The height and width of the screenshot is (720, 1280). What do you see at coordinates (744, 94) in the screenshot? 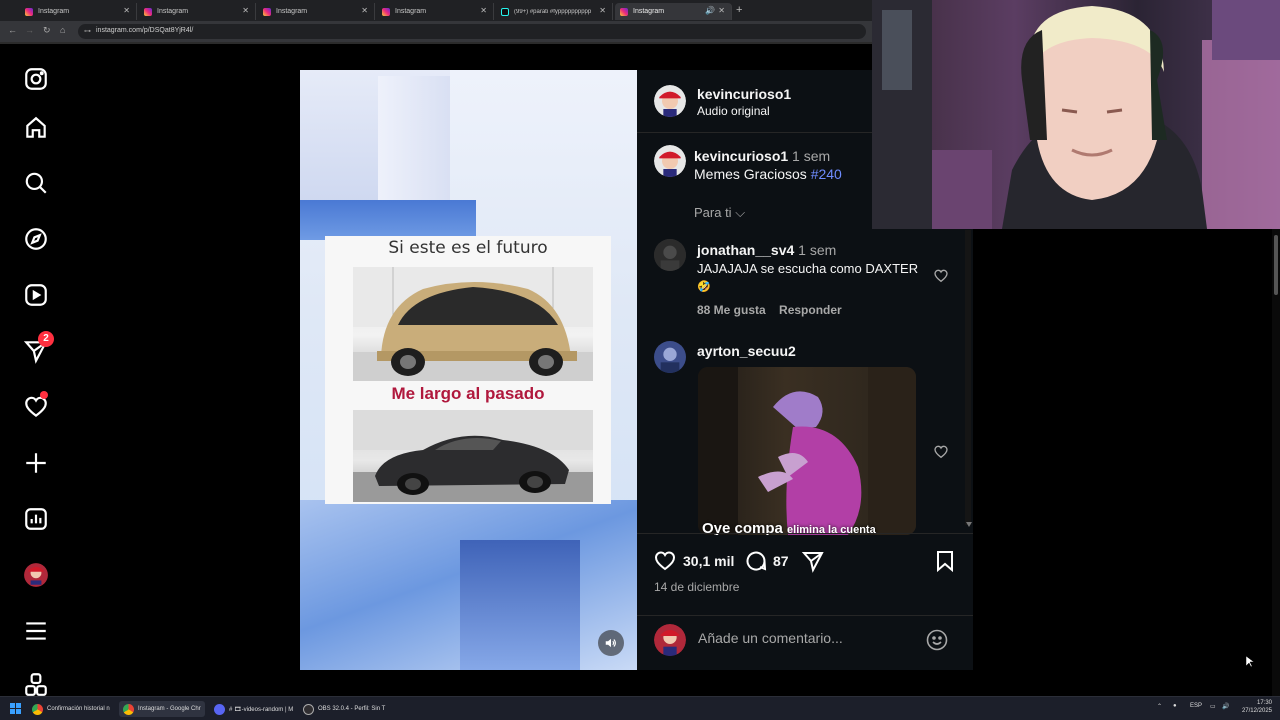
I see `post-author-username: kevincurioso1` at bounding box center [744, 94].